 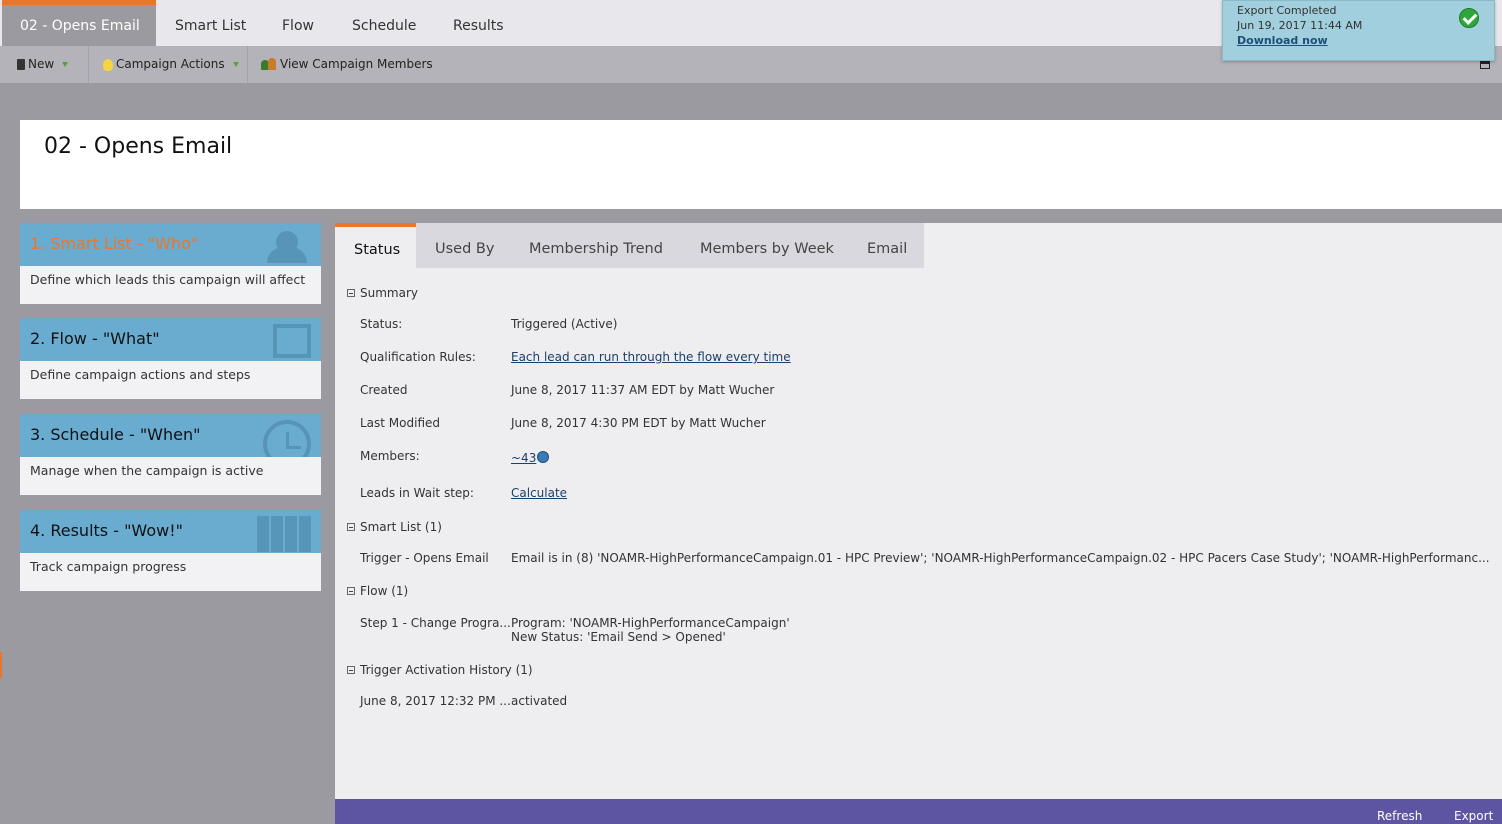 What do you see at coordinates (114, 243) in the screenshot?
I see `card-title: 1. Smart List - "Who"` at bounding box center [114, 243].